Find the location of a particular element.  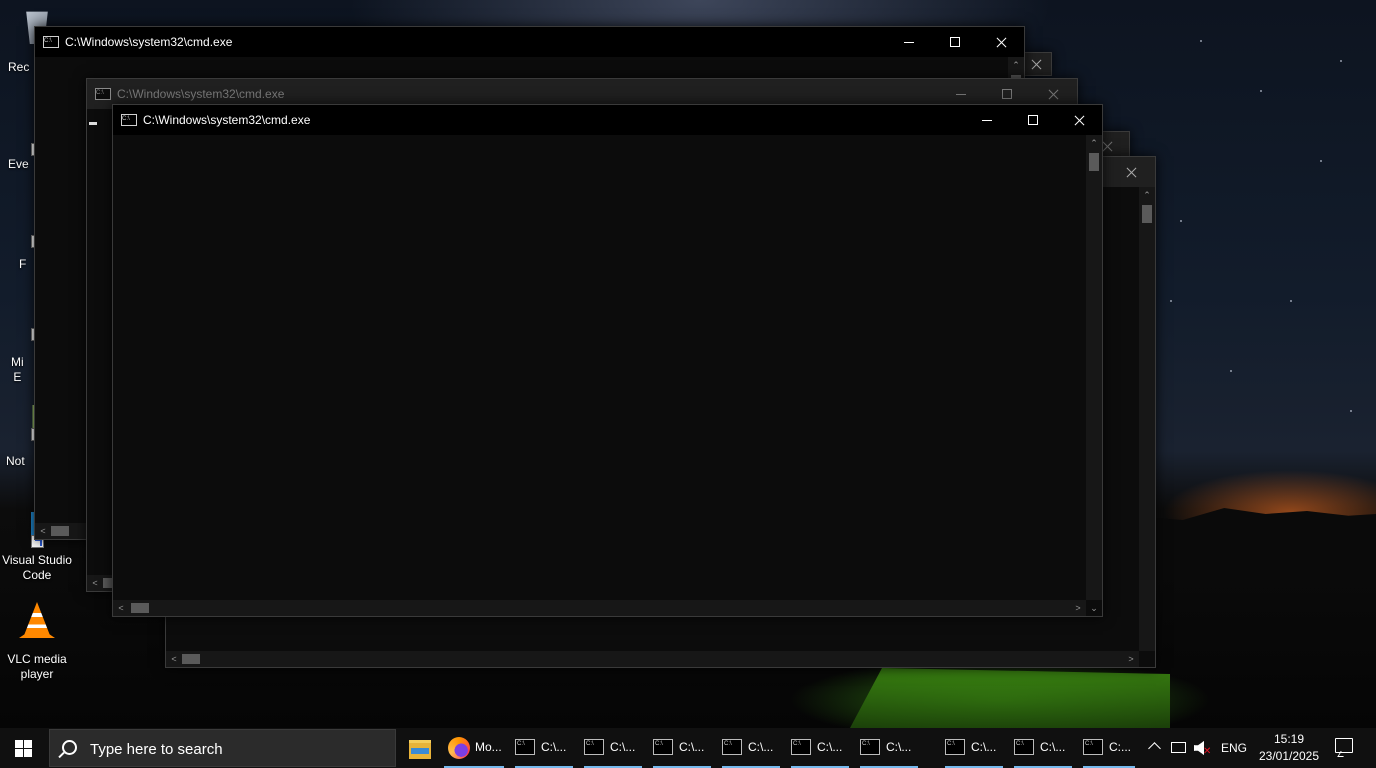

search-icon is located at coordinates (69, 747).